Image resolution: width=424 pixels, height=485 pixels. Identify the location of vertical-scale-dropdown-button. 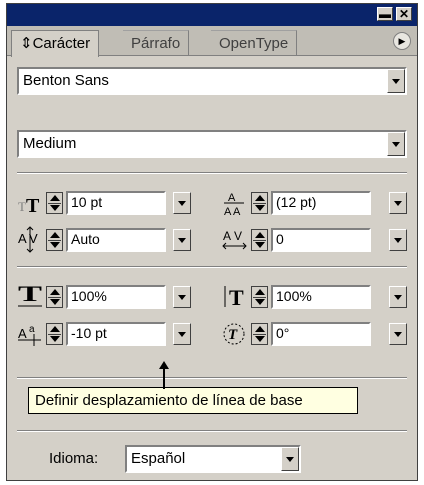
(398, 297).